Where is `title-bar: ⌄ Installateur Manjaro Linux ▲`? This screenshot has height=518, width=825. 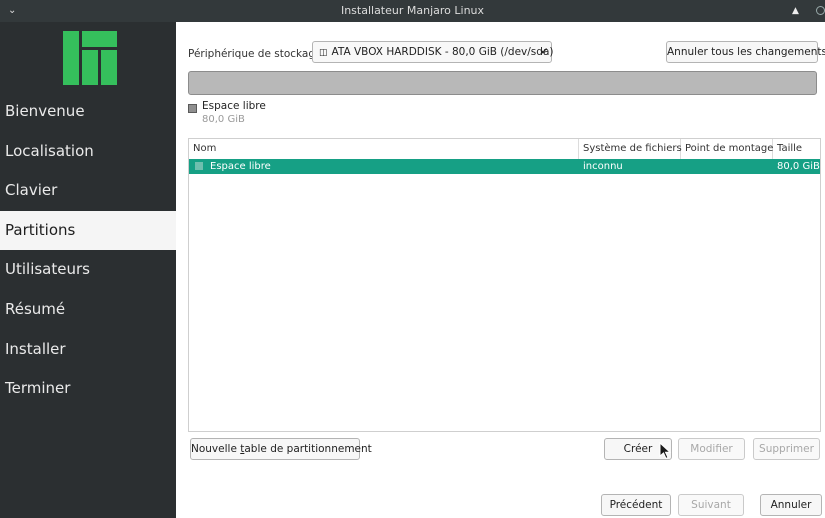 title-bar: ⌄ Installateur Manjaro Linux ▲ is located at coordinates (412, 11).